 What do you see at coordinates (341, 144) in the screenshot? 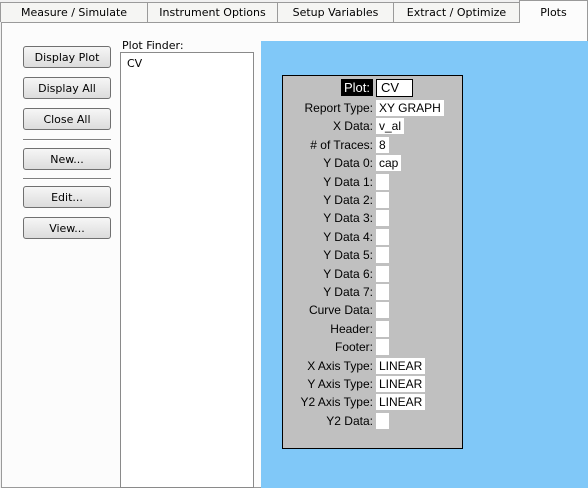
I see `parameter-label: # of Traces:` at bounding box center [341, 144].